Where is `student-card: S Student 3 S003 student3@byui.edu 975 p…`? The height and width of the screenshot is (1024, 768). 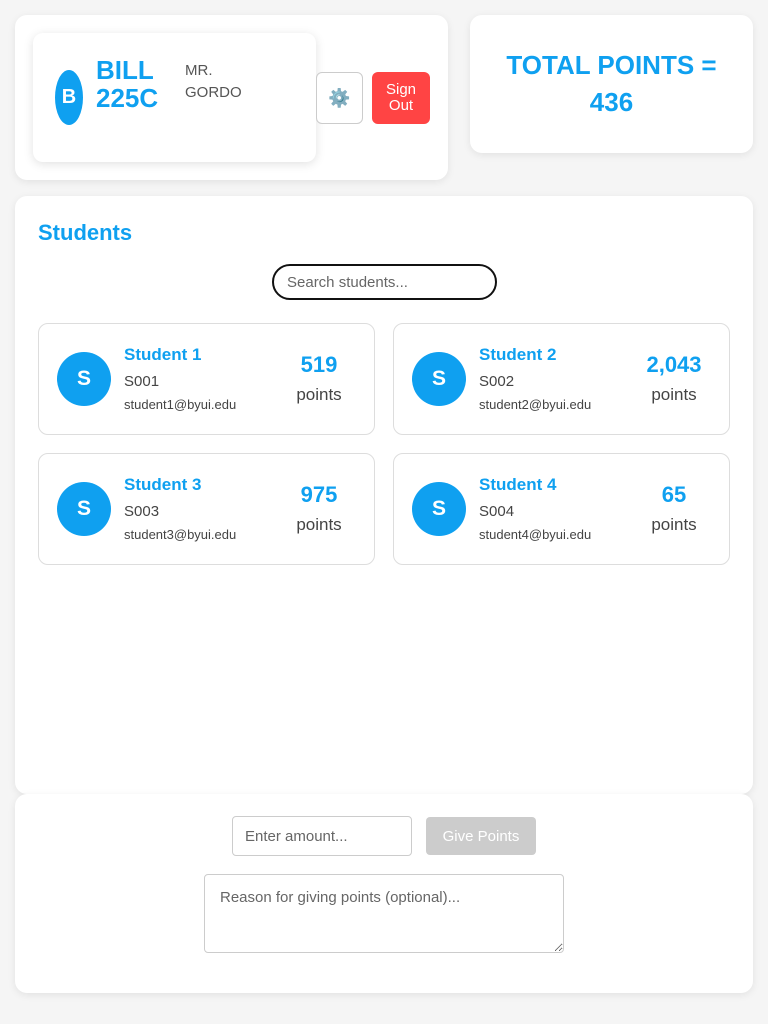 student-card: S Student 3 S003 student3@byui.edu 975 p… is located at coordinates (206, 509).